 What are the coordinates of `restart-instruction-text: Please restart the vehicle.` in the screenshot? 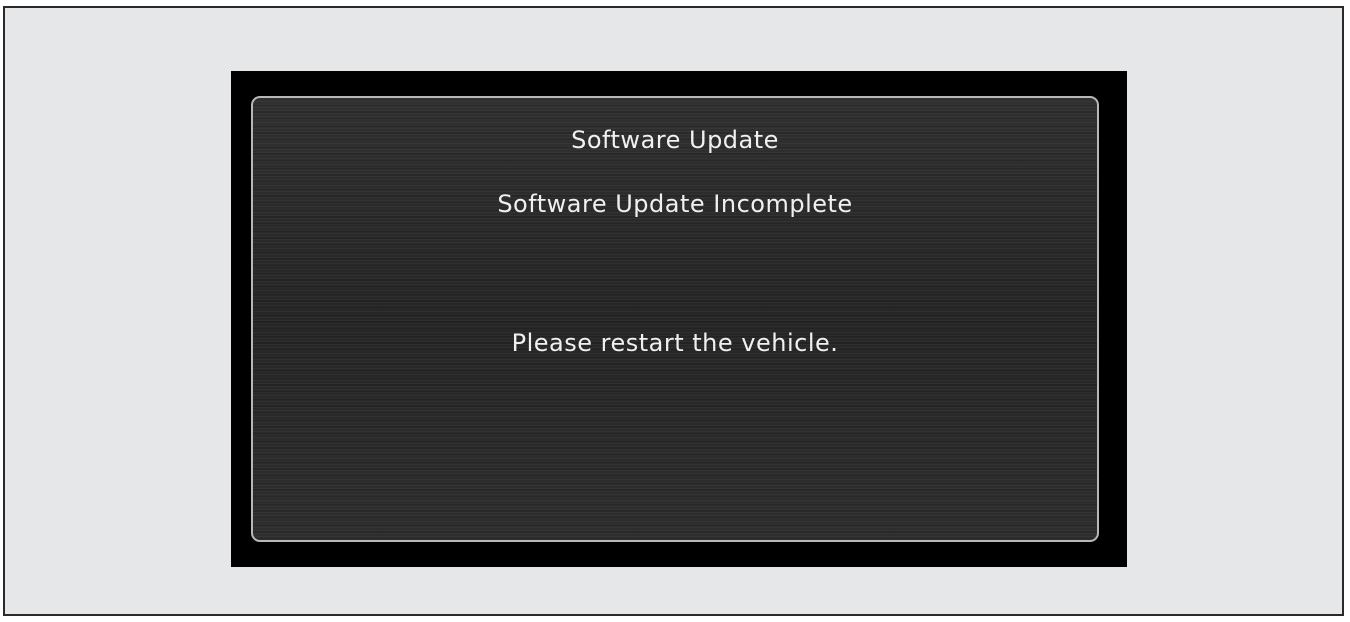 It's located at (675, 343).